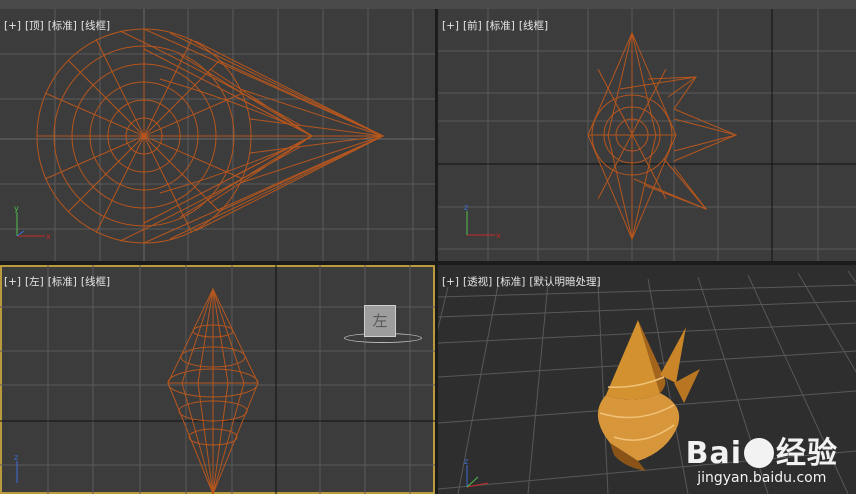  I want to click on viewport-perspective-label: [+] [透视] [标准] [默认明暗处理], so click(523, 281).